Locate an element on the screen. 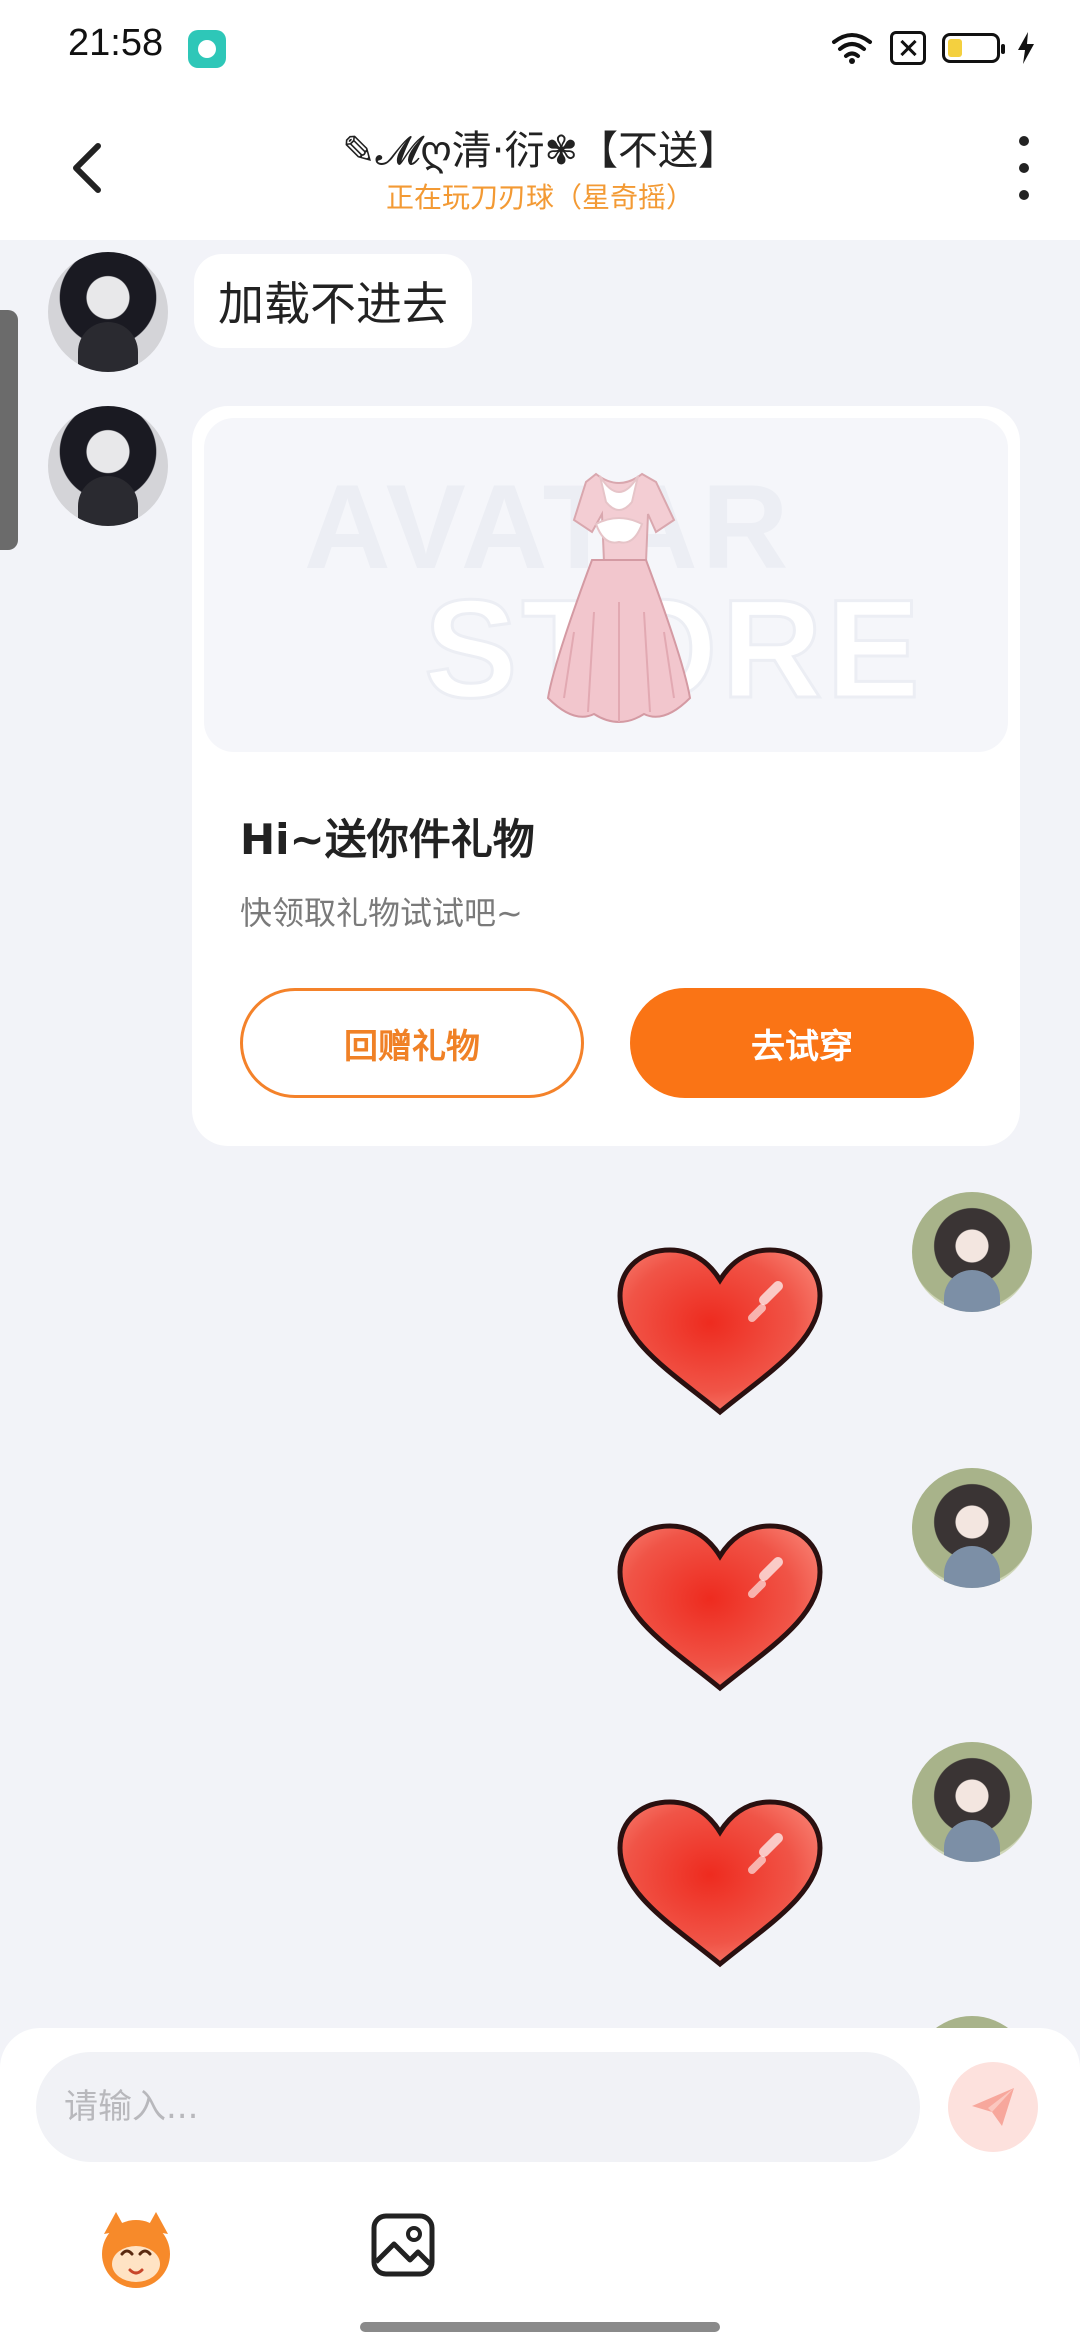 This screenshot has width=1080, height=2340. sim-icon is located at coordinates (908, 48).